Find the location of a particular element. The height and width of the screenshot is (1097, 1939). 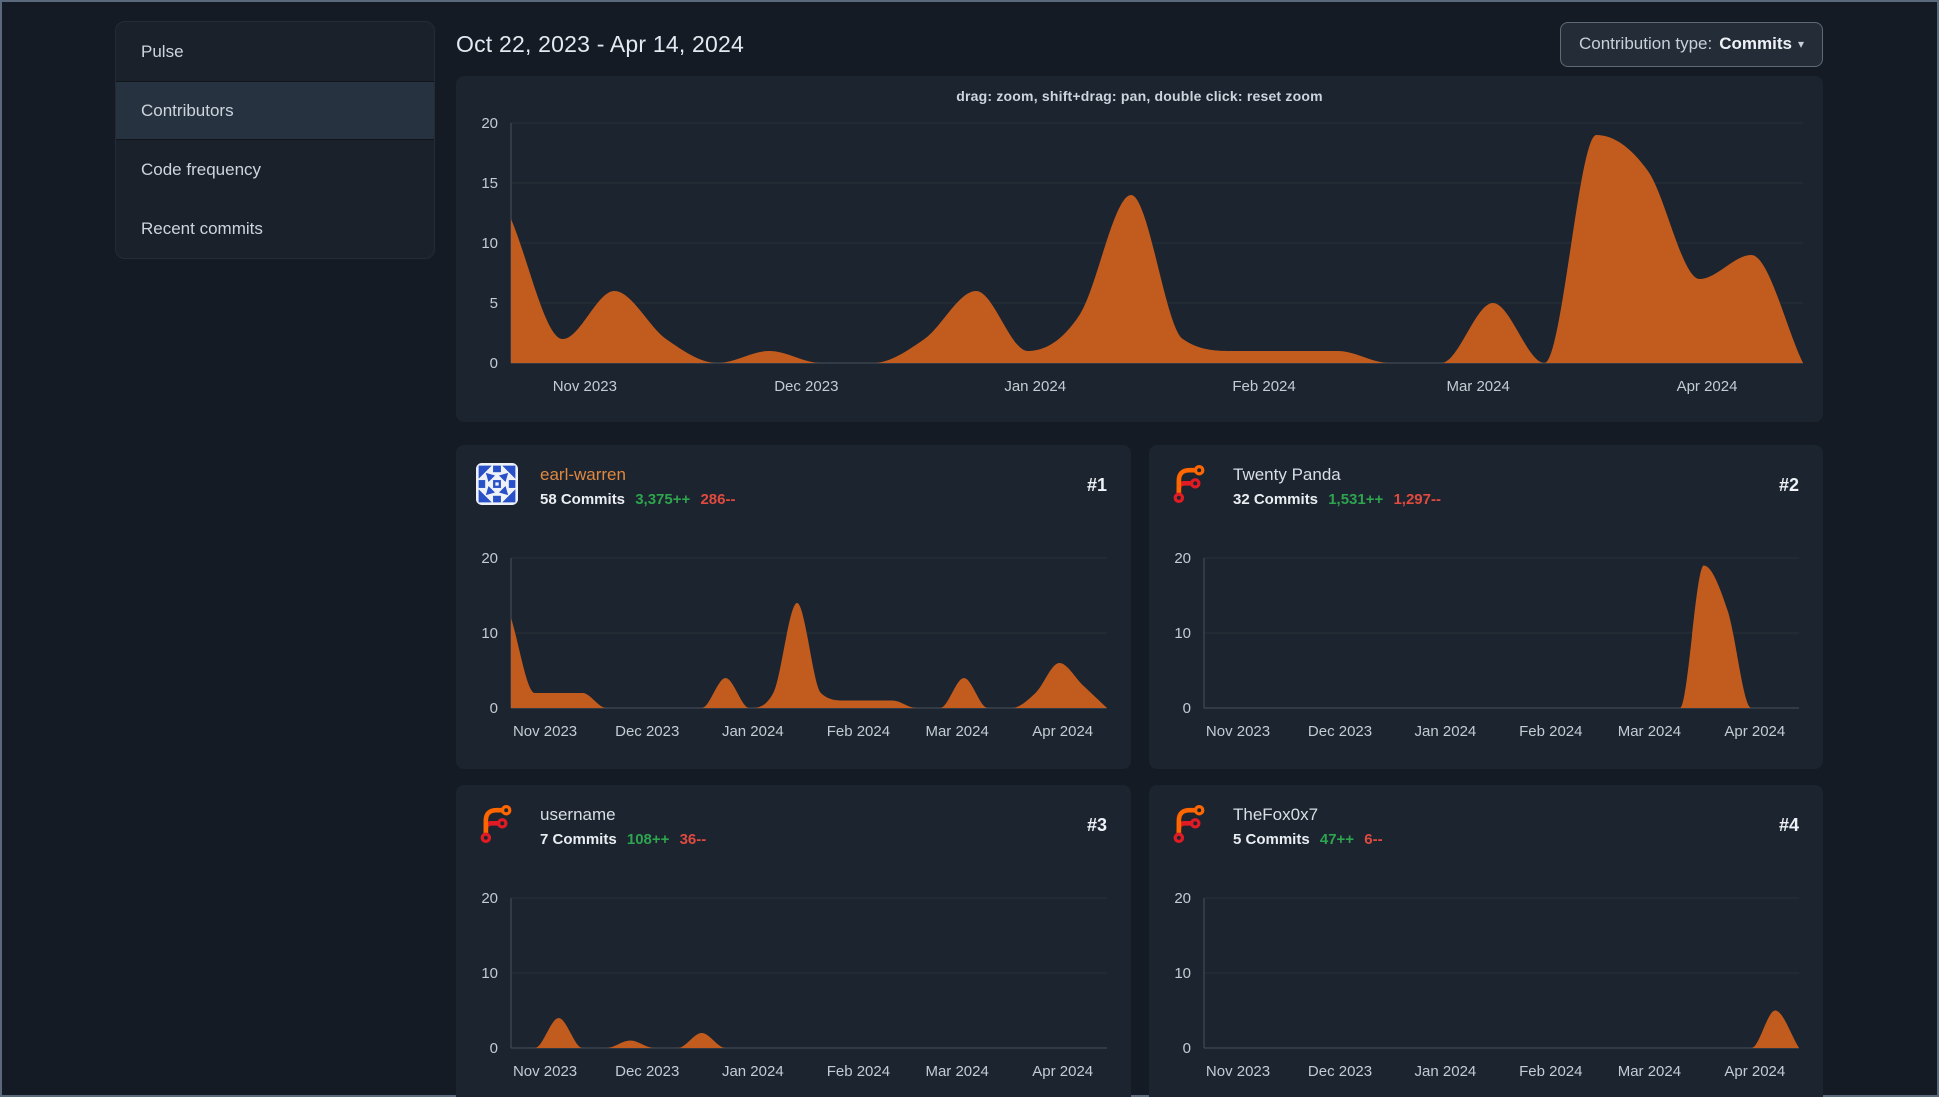

sidebar-item-contributors: Contributors is located at coordinates (275, 110).